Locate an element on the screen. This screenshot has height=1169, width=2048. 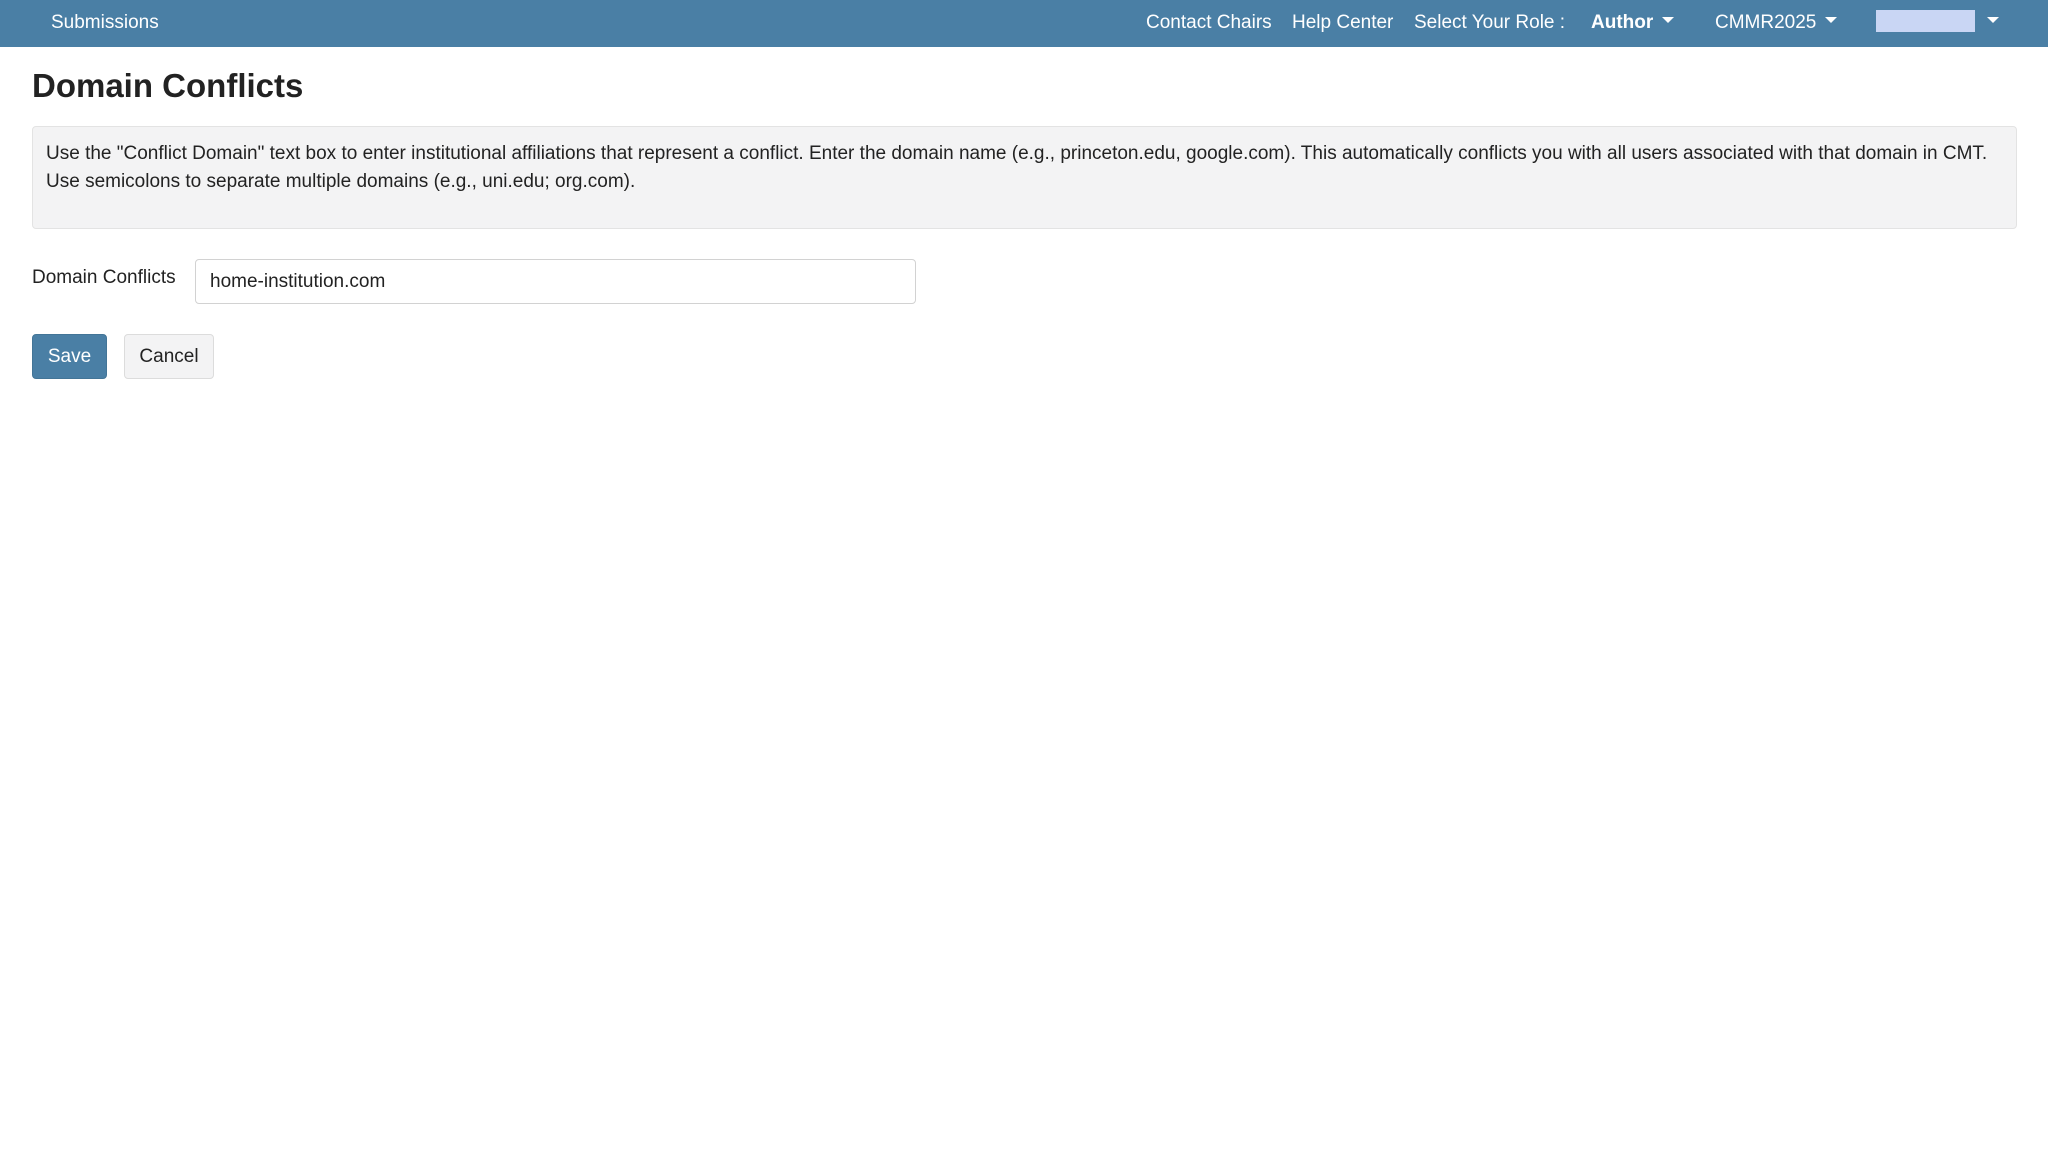
conference-dropdown-value: CMMR2025 is located at coordinates (1766, 22).